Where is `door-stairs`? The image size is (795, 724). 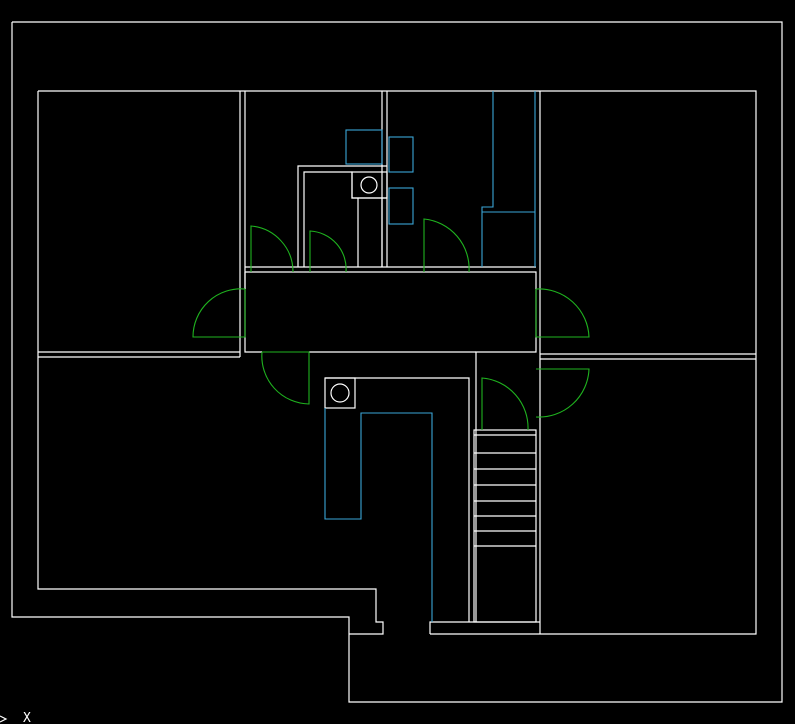
door-stairs is located at coordinates (505, 404).